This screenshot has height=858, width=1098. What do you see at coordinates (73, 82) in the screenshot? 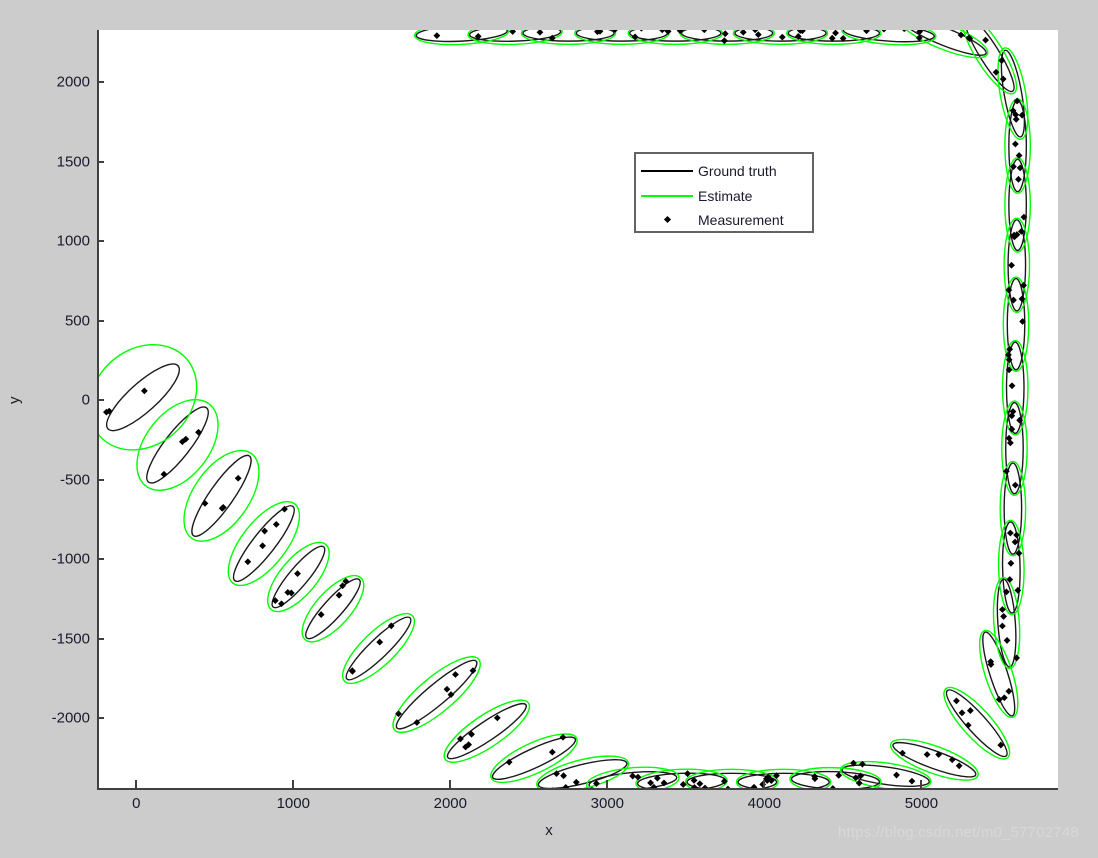
I see `y-tick-label: 2000` at bounding box center [73, 82].